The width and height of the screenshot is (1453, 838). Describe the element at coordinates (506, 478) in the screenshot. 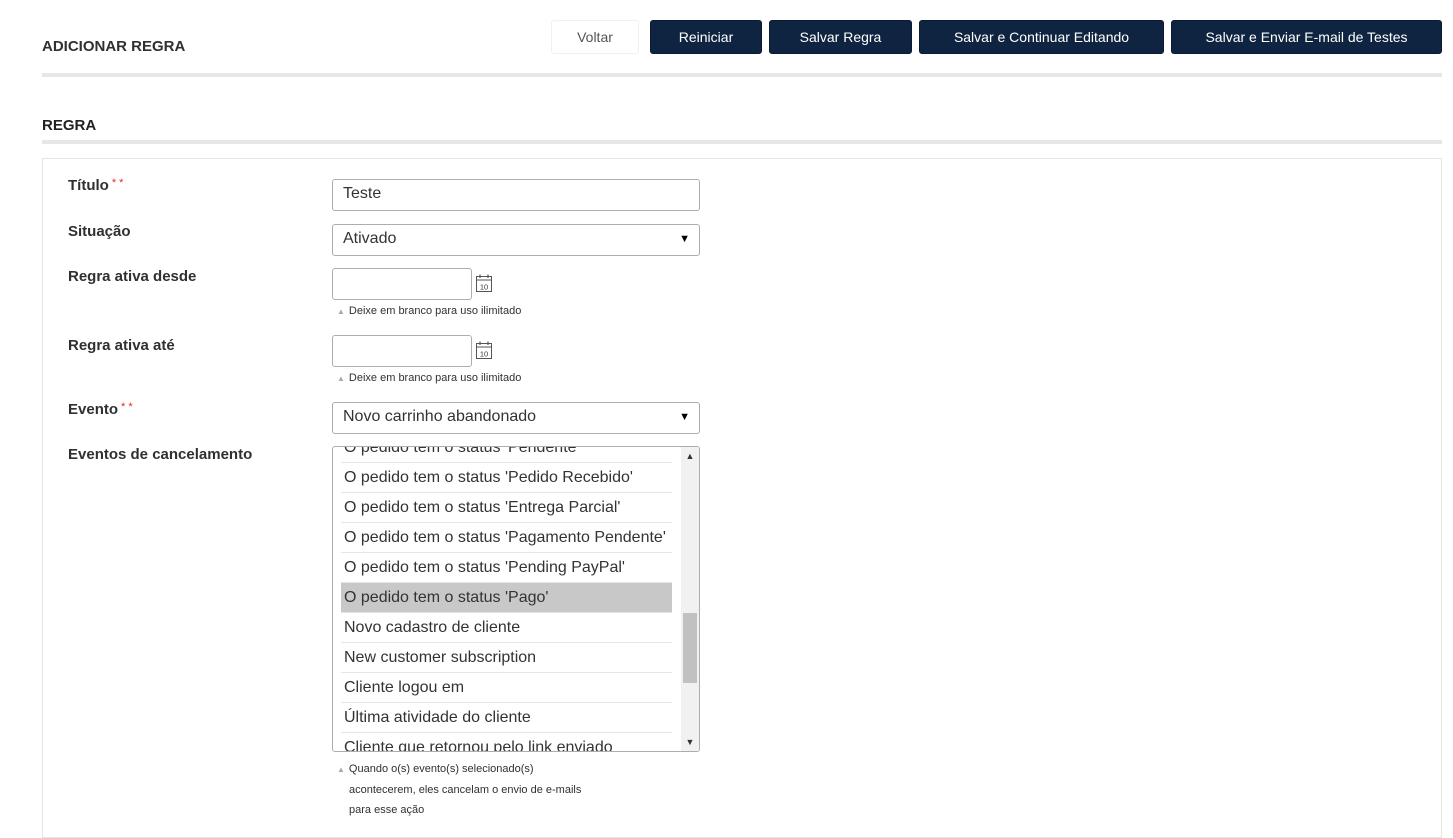

I see `cancel-event-option: O pedido tem o status 'Pedido Recebido'` at that location.